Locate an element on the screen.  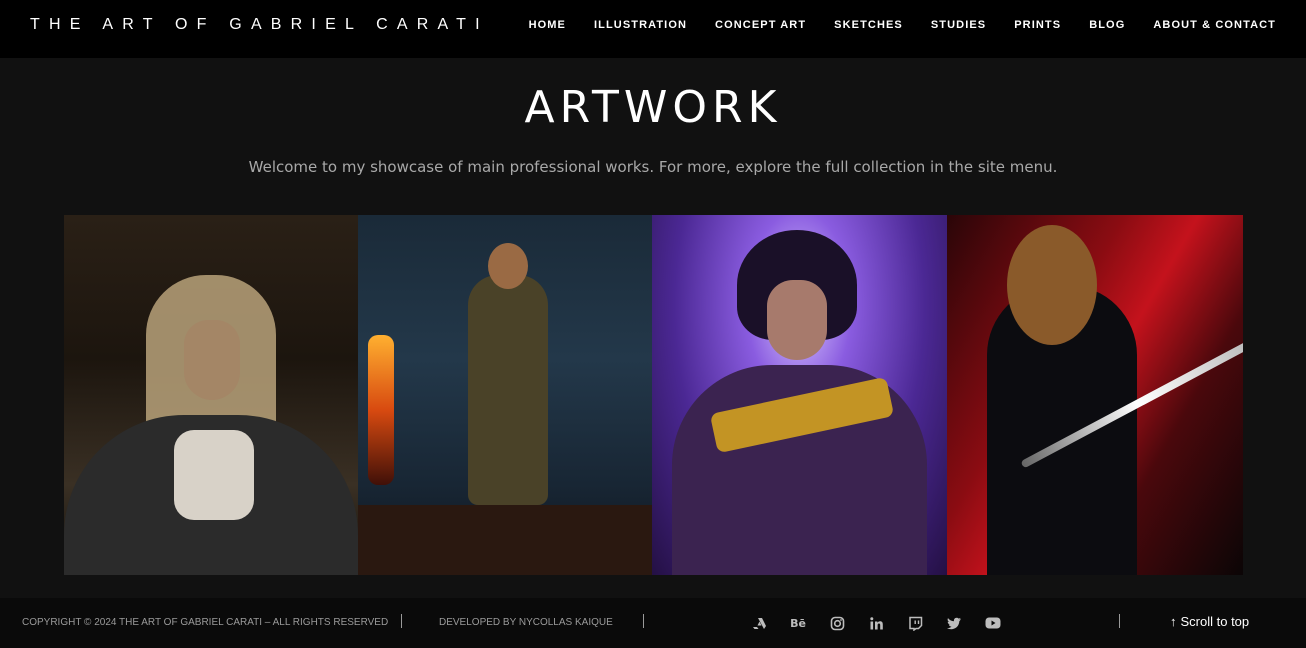
linkedin-icon is located at coordinates (876, 623).